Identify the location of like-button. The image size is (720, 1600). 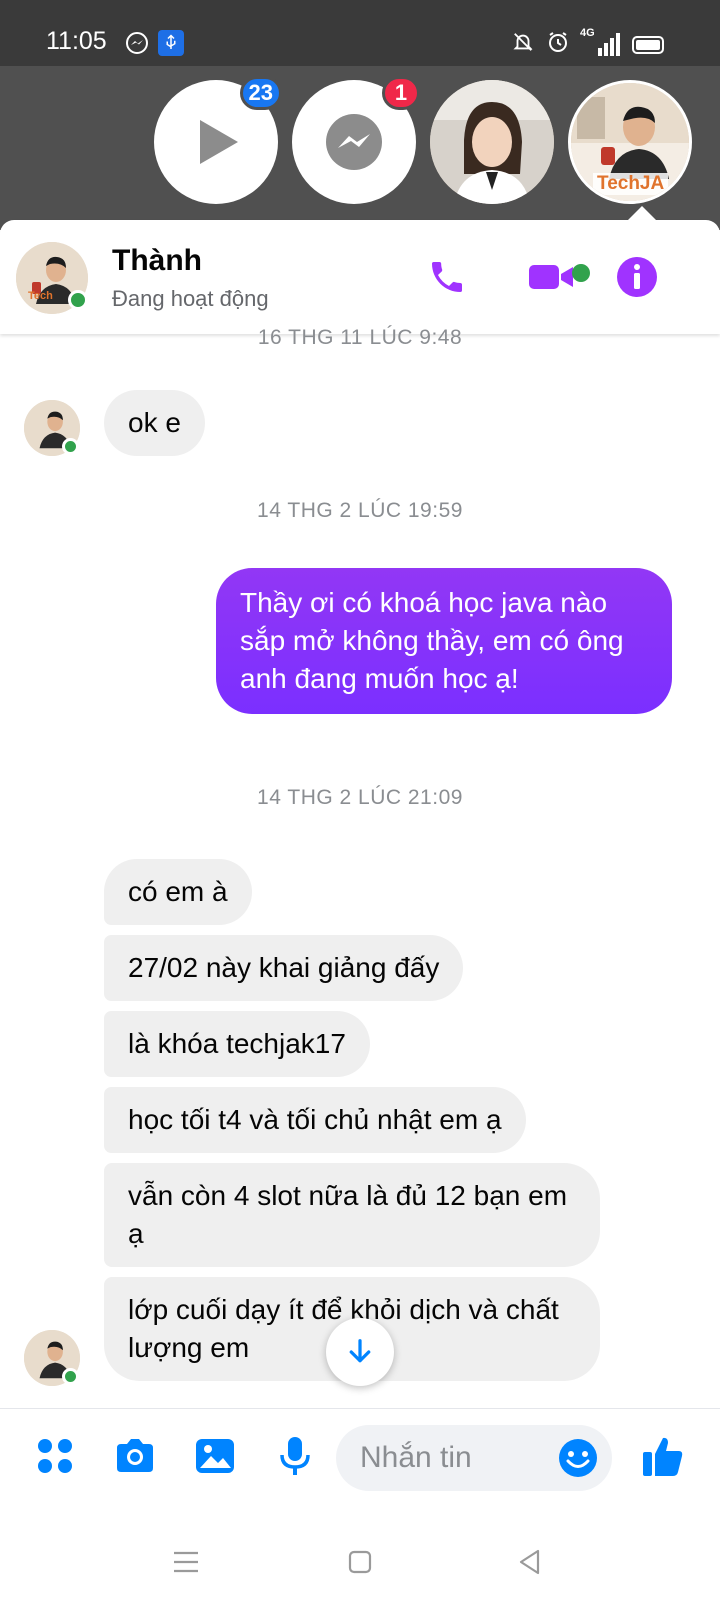
(663, 1456).